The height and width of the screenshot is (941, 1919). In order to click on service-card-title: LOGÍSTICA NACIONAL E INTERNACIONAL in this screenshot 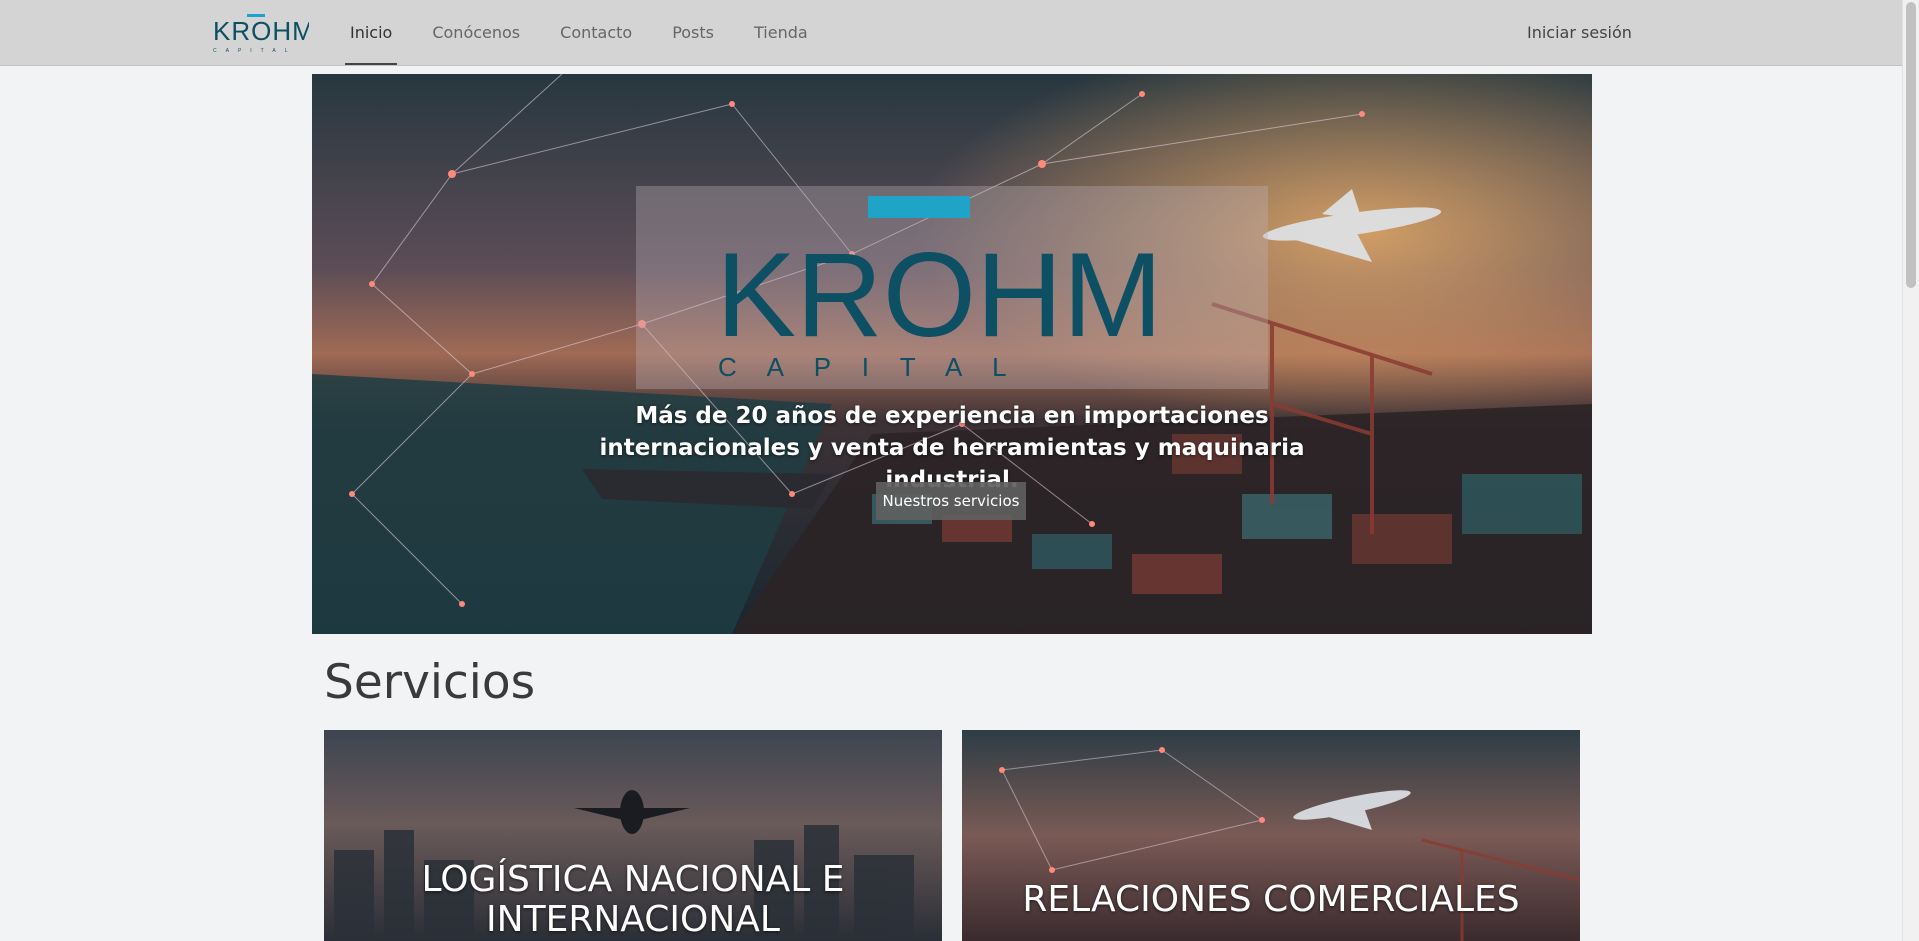, I will do `click(633, 899)`.